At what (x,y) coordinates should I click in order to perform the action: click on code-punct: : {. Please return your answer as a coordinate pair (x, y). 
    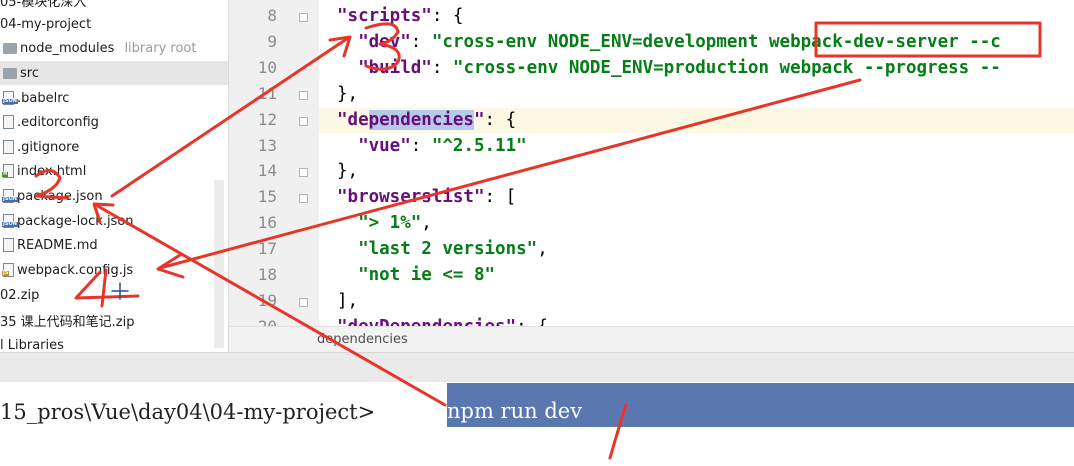
    Looking at the image, I should click on (500, 119).